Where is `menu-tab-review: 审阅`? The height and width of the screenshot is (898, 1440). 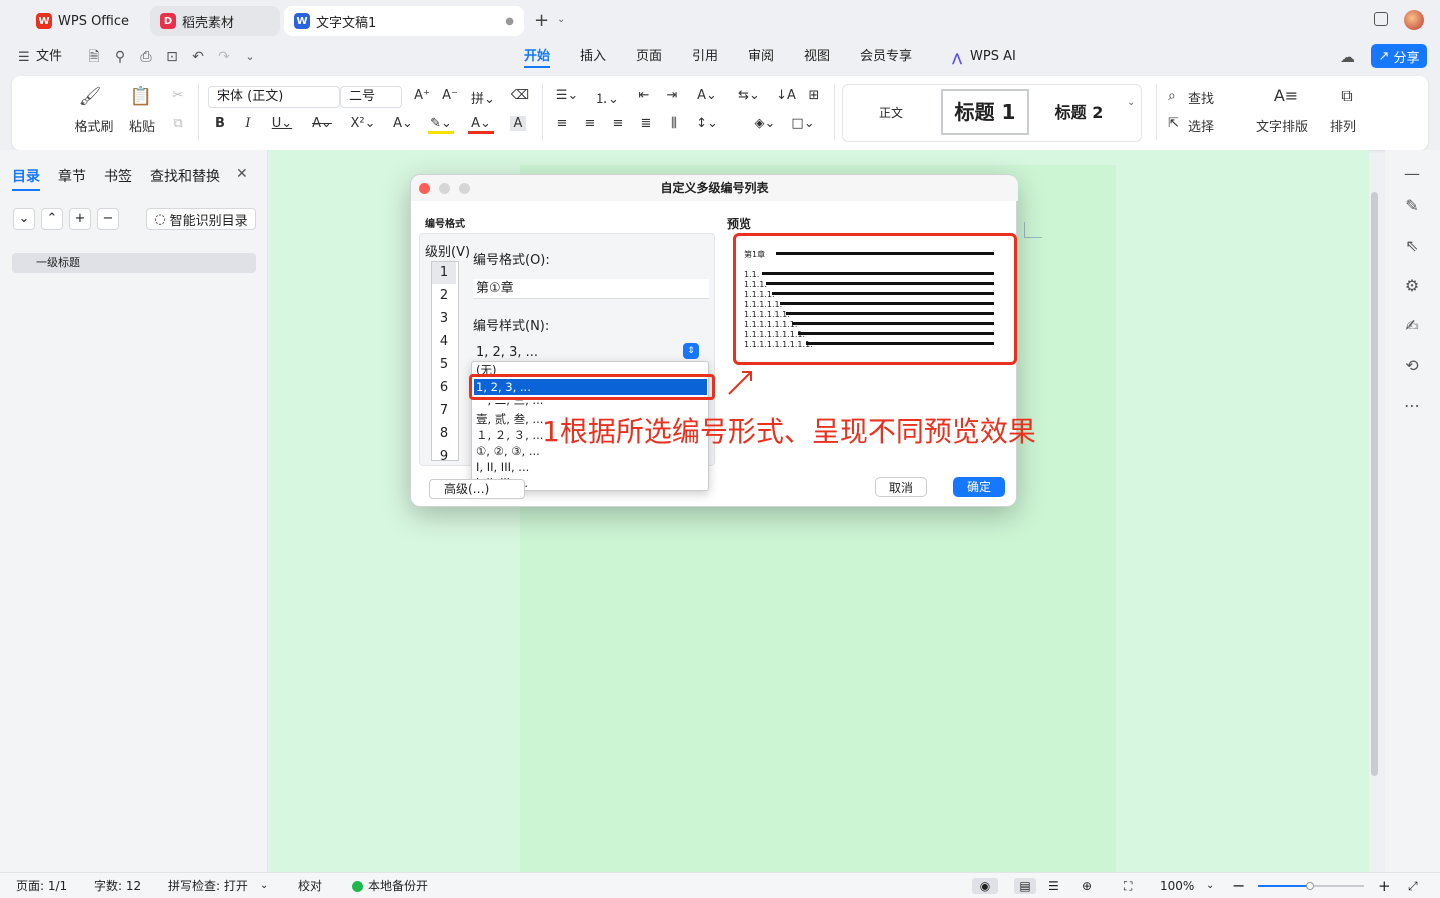 menu-tab-review: 审阅 is located at coordinates (761, 57).